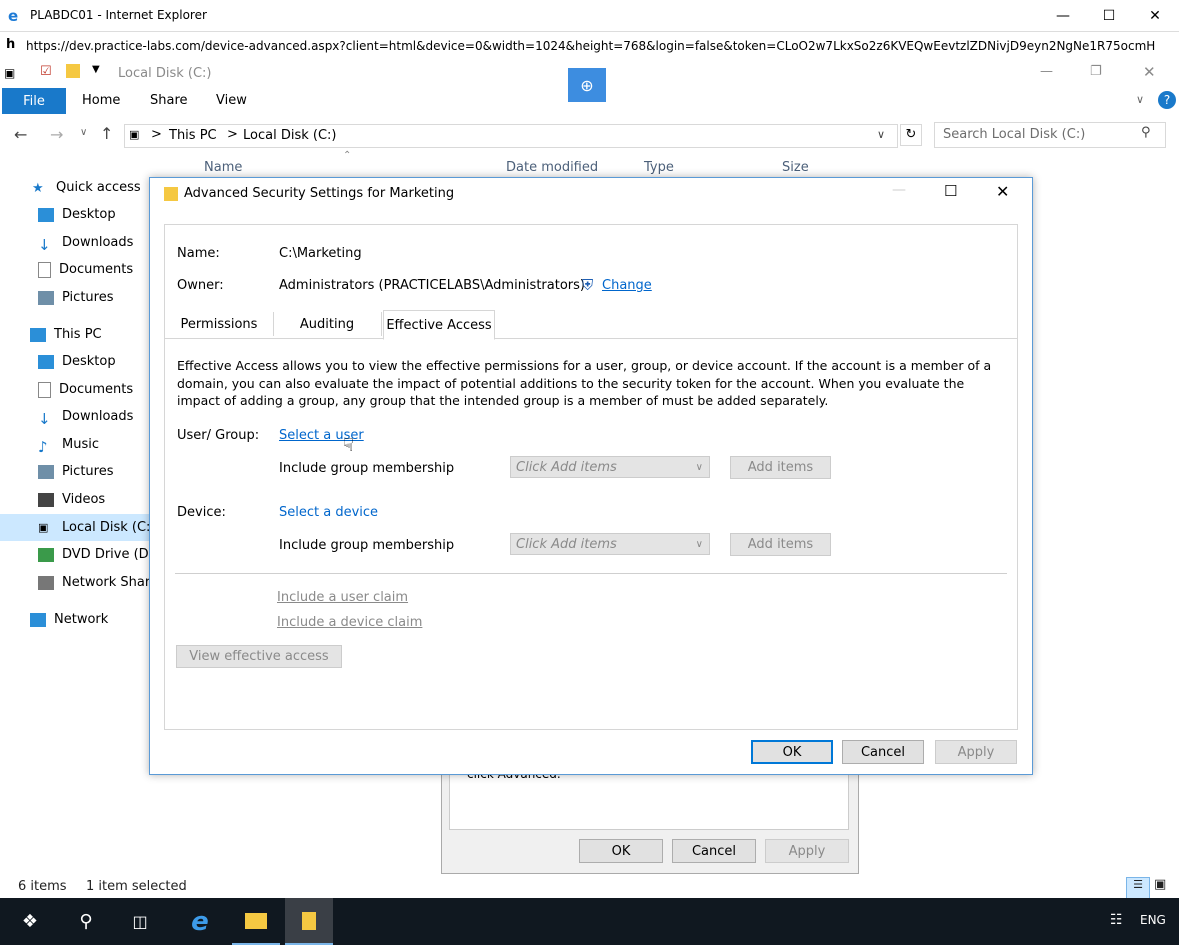  I want to click on details-view-icon: ☰, so click(1138, 888).